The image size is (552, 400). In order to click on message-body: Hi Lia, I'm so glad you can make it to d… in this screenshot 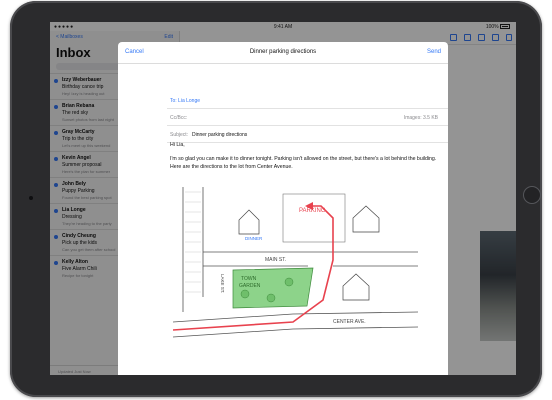, I will do `click(304, 159)`.